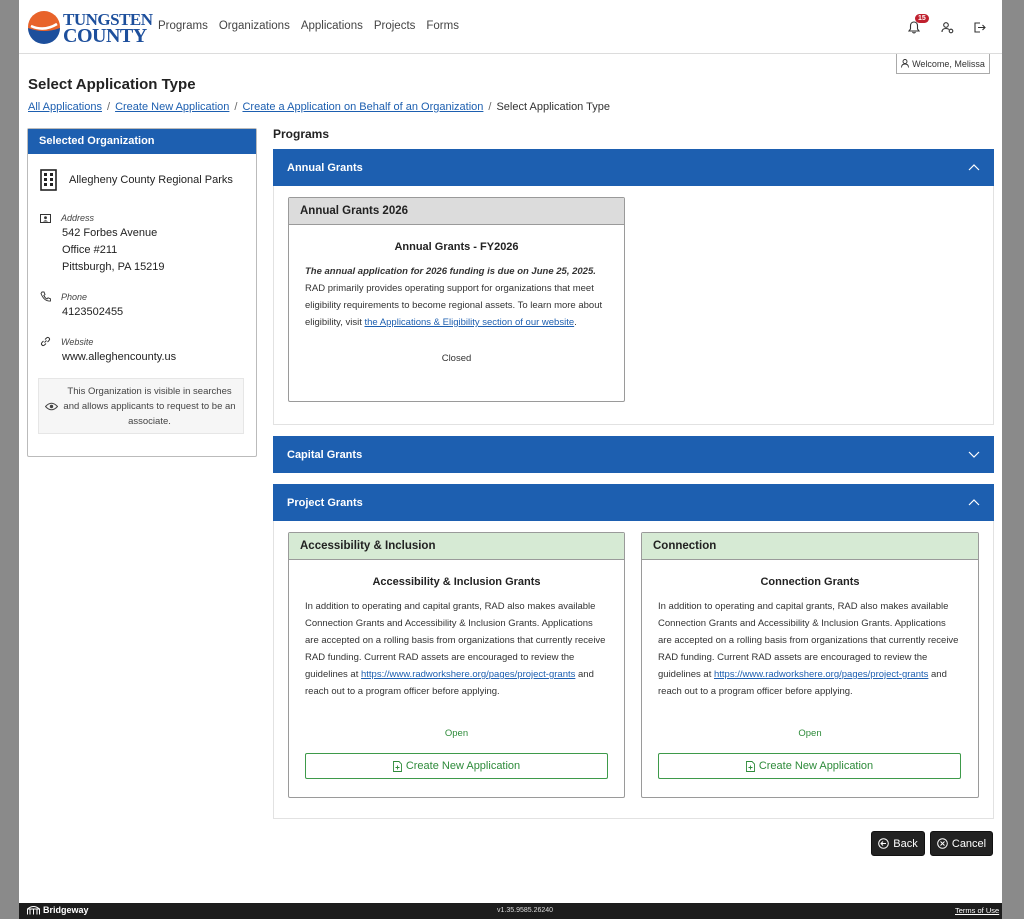  What do you see at coordinates (442, 26) in the screenshot?
I see `nav-forms: Forms` at bounding box center [442, 26].